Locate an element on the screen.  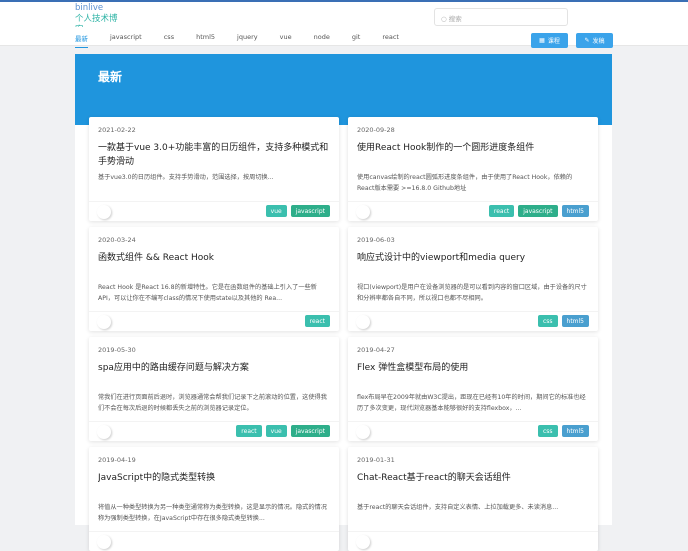
logo-alt: binlive is located at coordinates (89, 8).